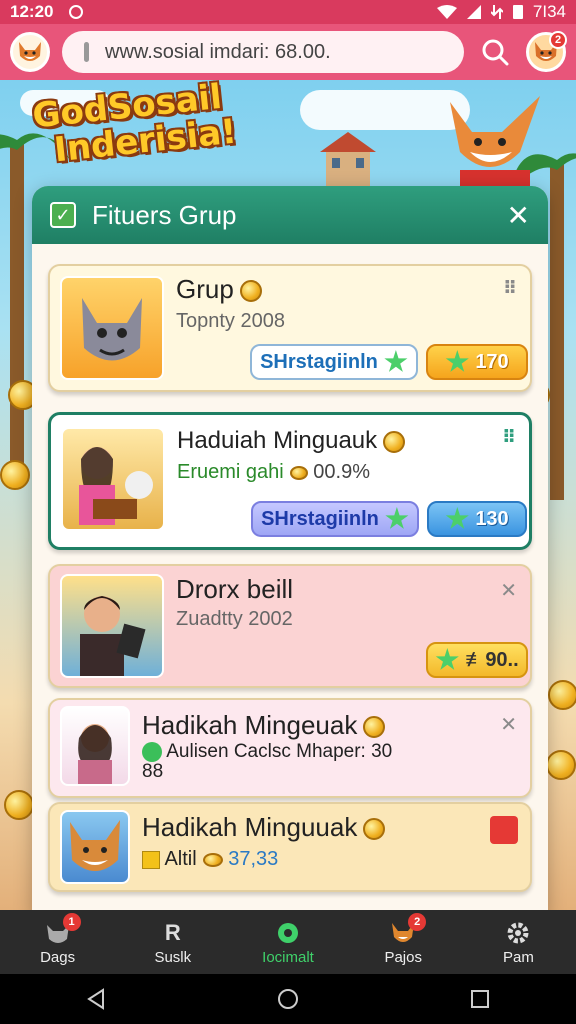  I want to click on nav-item-suslk: R Suslk, so click(172, 942).